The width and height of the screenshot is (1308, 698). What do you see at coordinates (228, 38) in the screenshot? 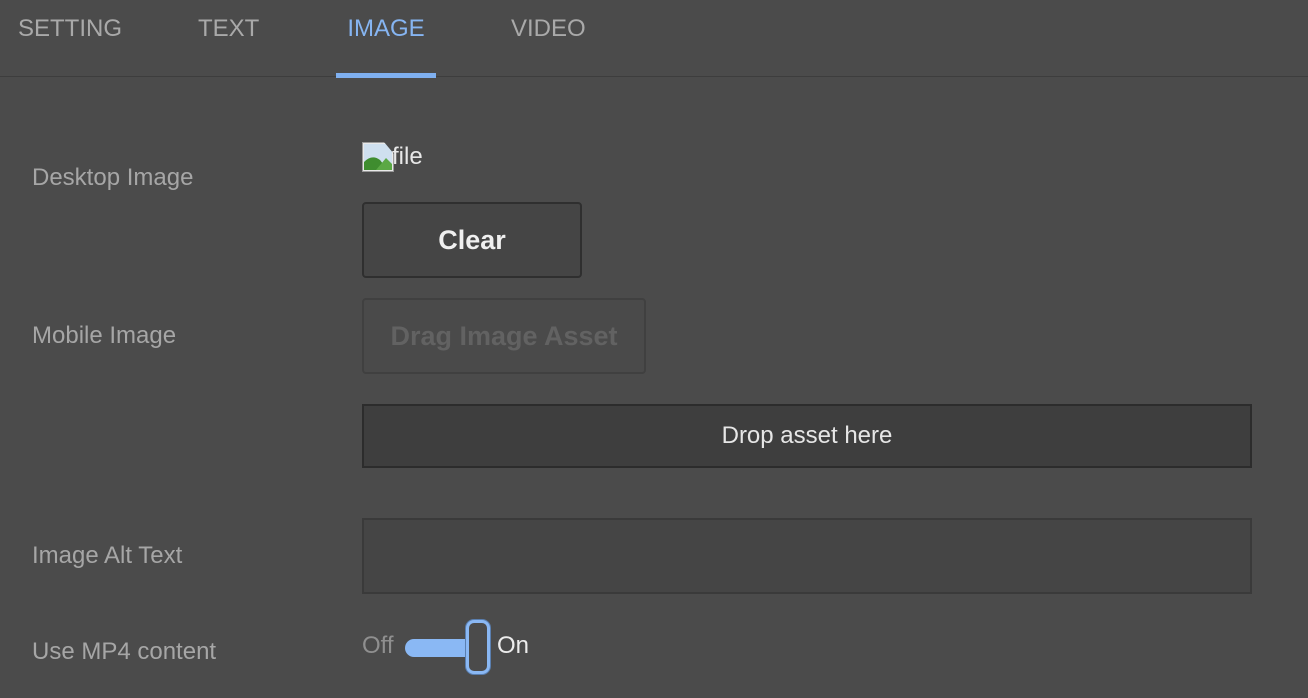
I see `tab-text: TEXT` at bounding box center [228, 38].